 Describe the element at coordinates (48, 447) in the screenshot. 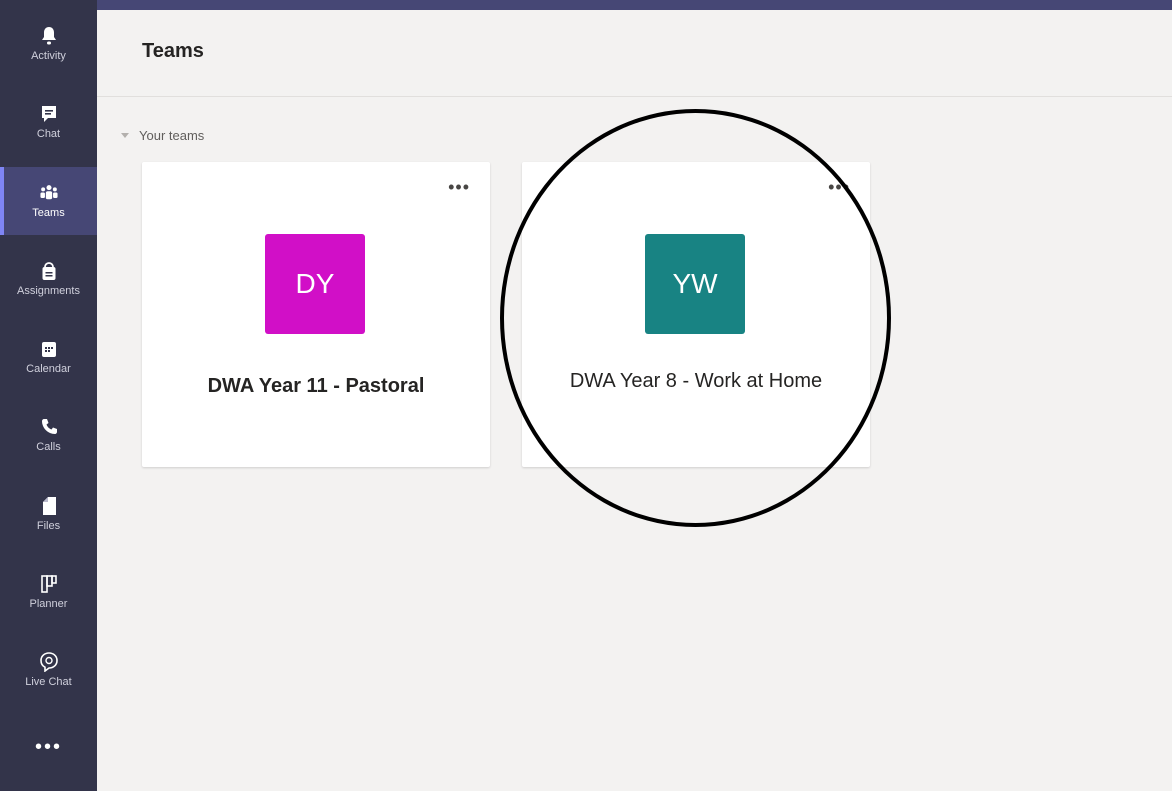

I see `rail-item-label: Calls` at that location.